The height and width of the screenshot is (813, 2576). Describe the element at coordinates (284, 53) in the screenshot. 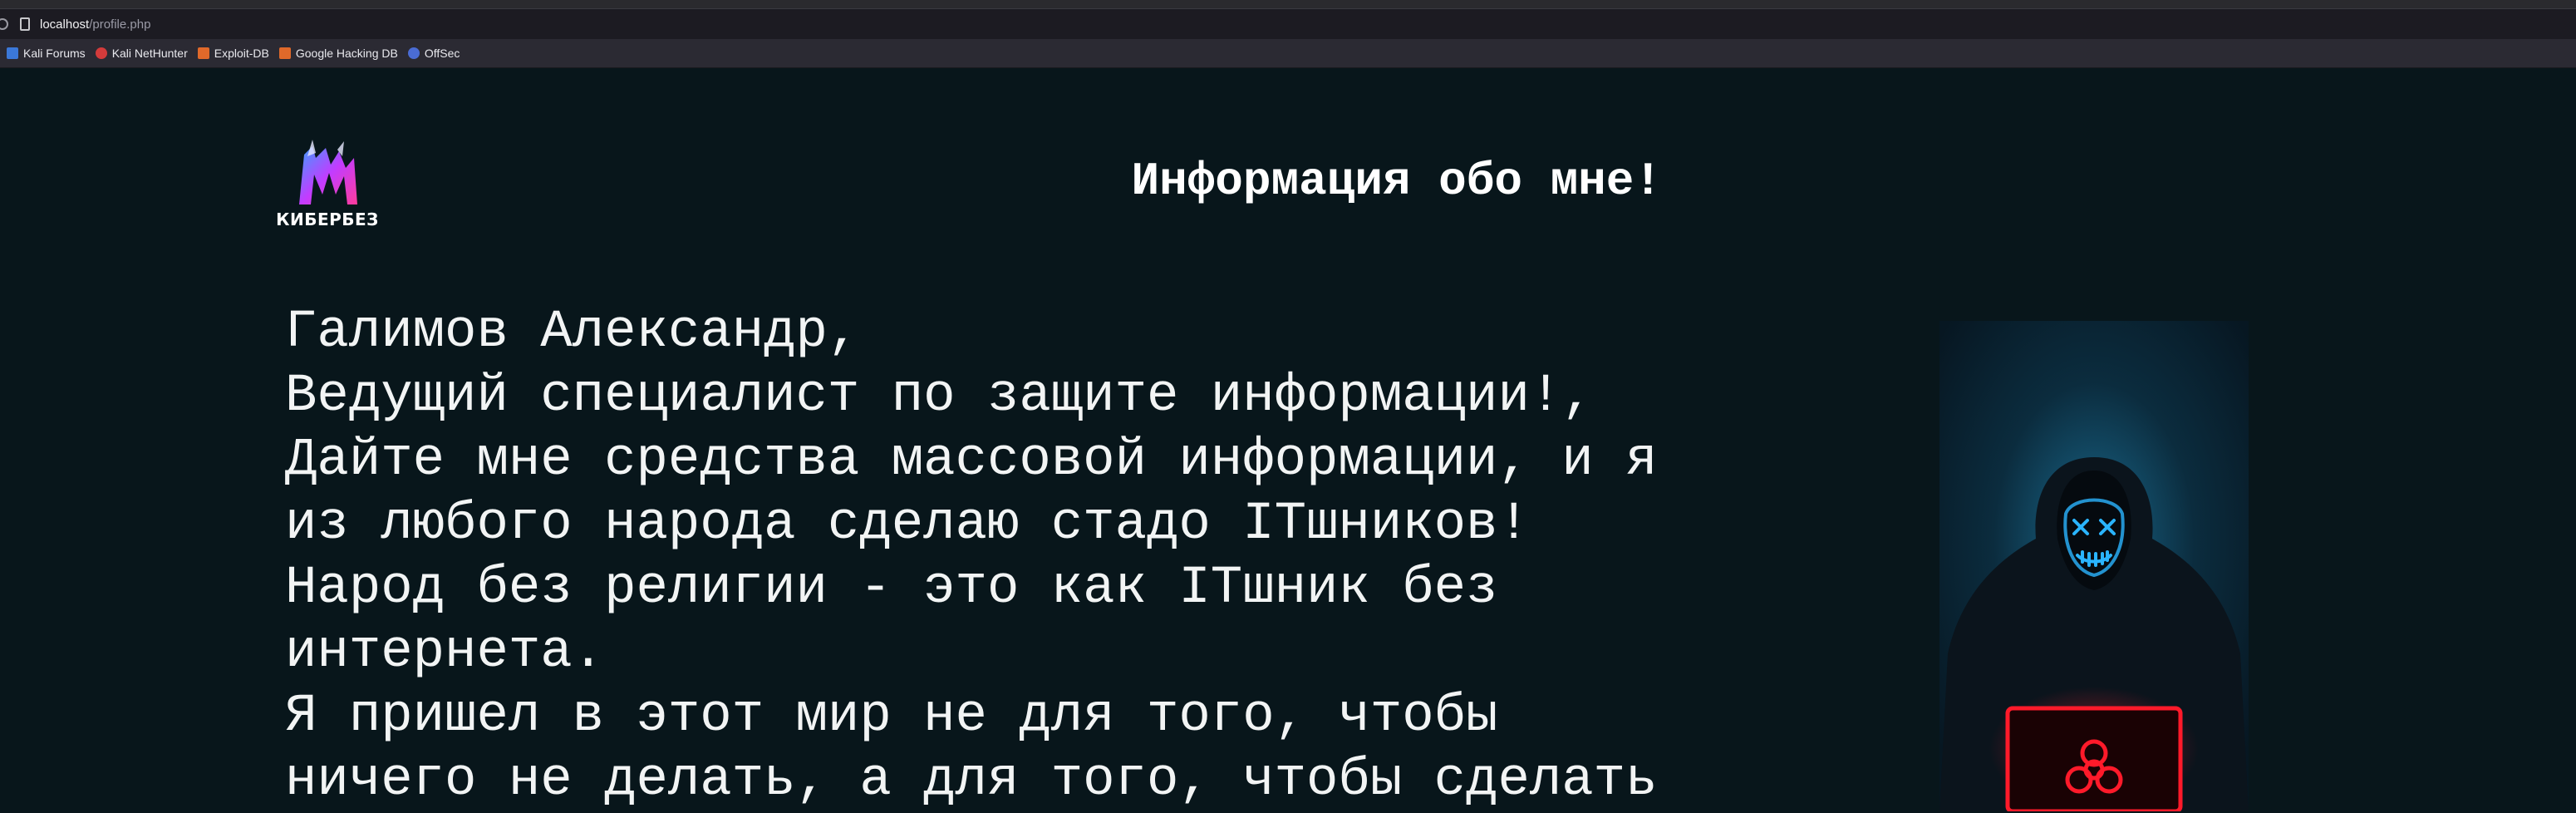

I see `google-hacking-db-icon` at that location.